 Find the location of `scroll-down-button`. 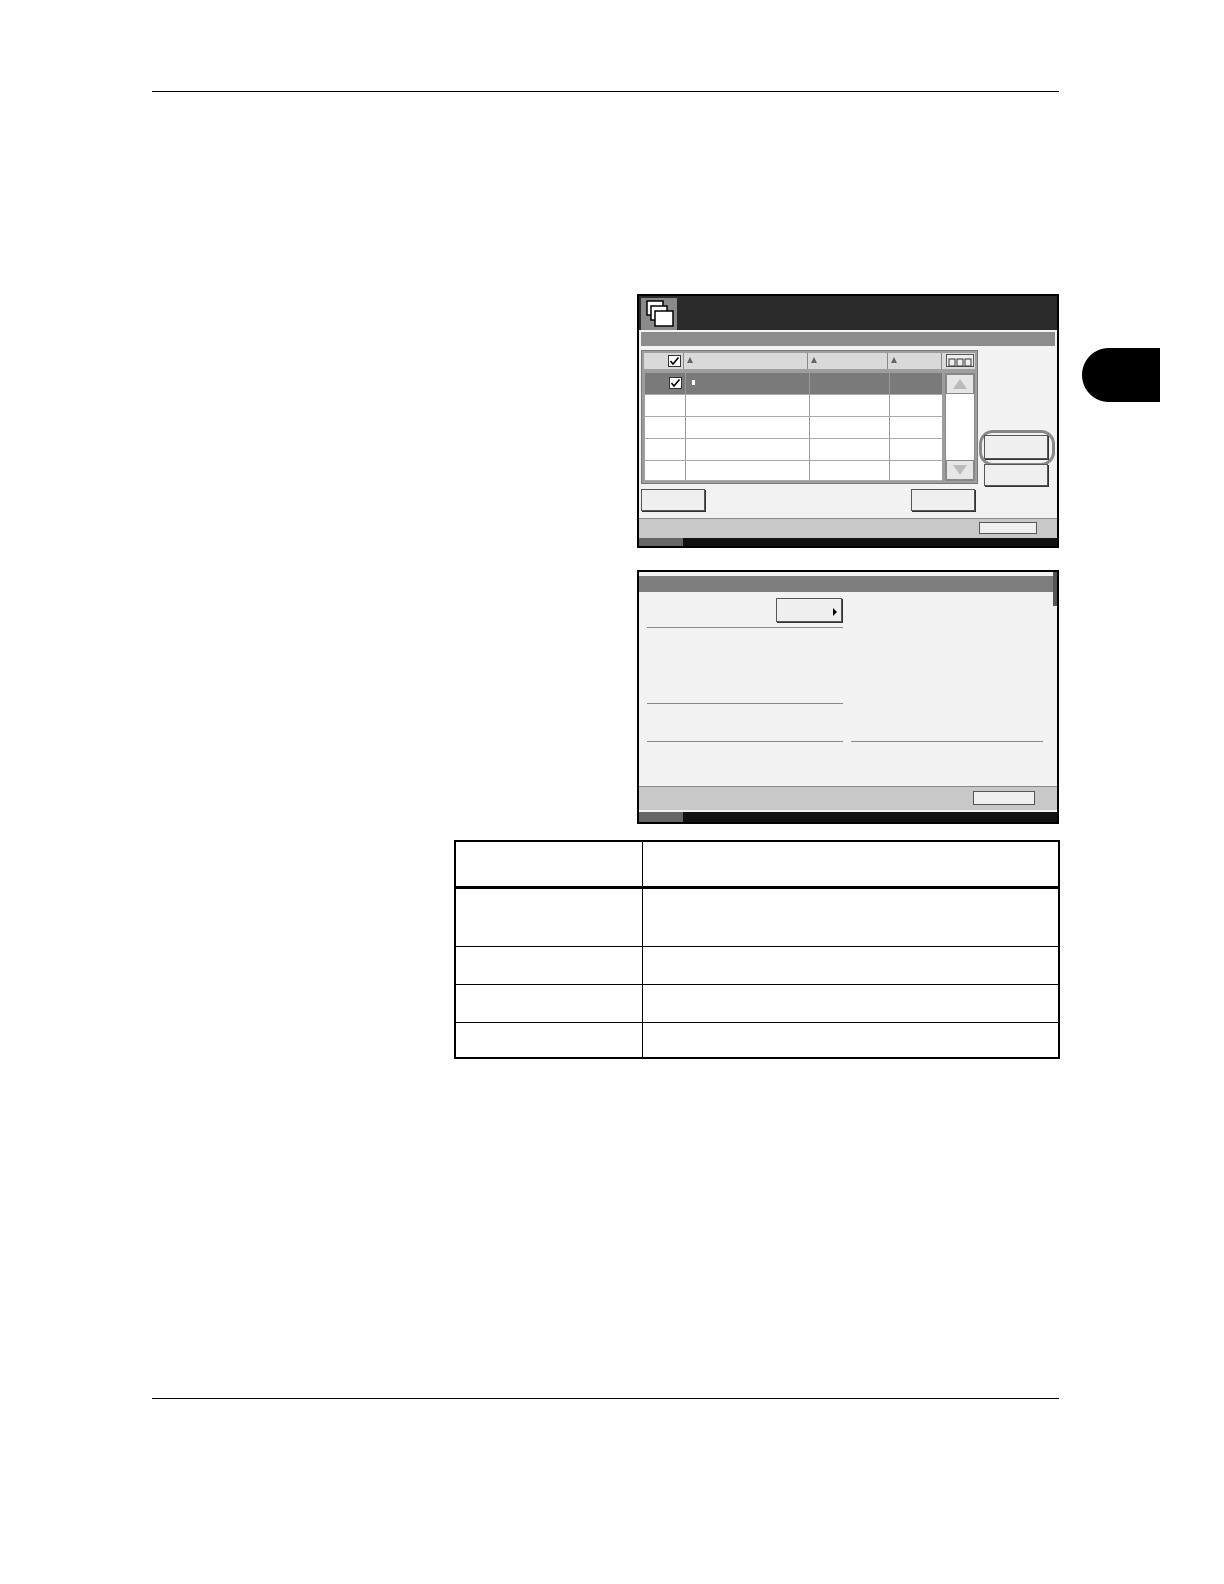

scroll-down-button is located at coordinates (960, 470).